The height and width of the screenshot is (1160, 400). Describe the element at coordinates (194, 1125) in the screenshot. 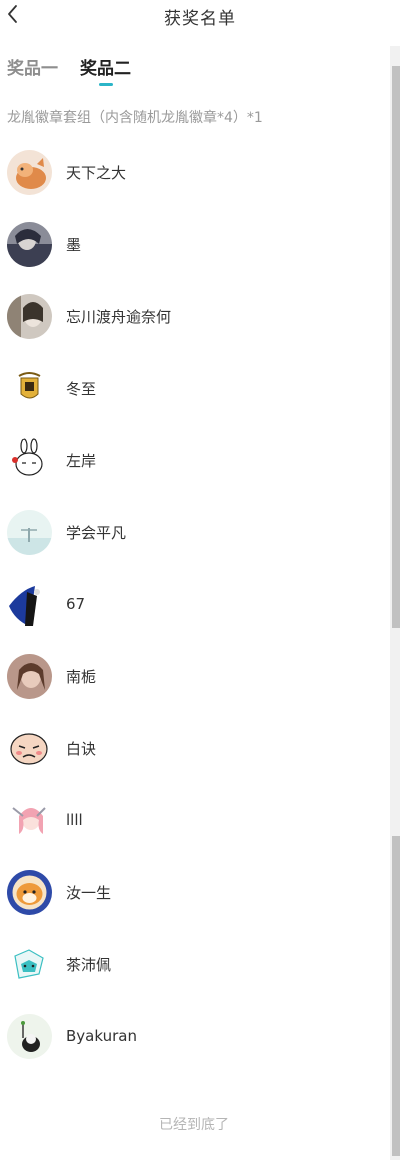

I see `end-of-list-text: 已经到底了` at that location.